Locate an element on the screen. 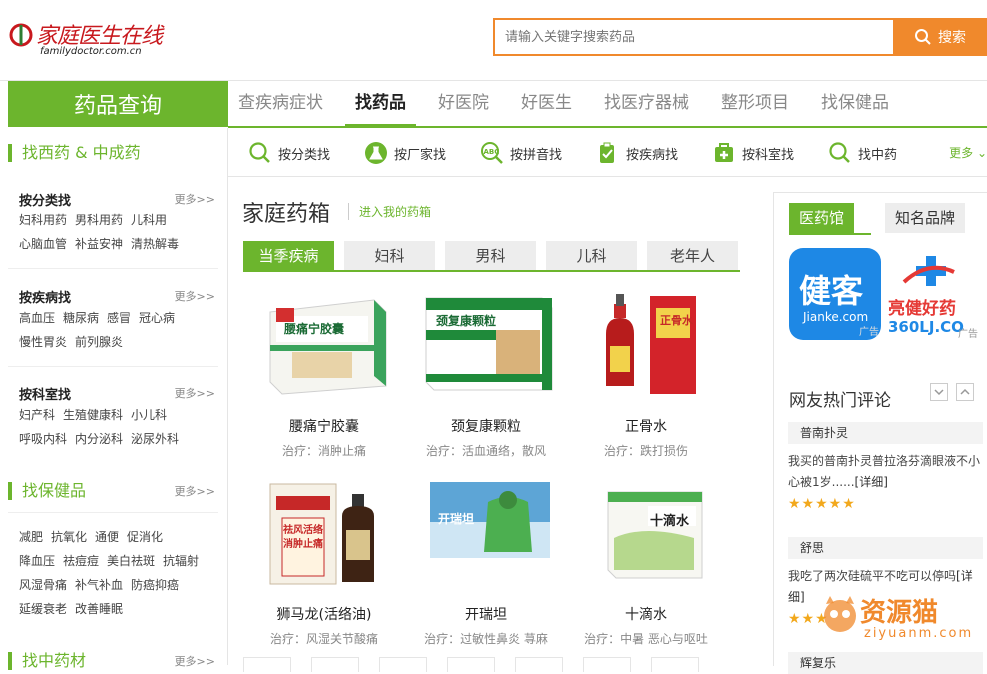  brand-liangjian-logo: 亮健好药 360LJ.CO 广告 is located at coordinates (932, 294).